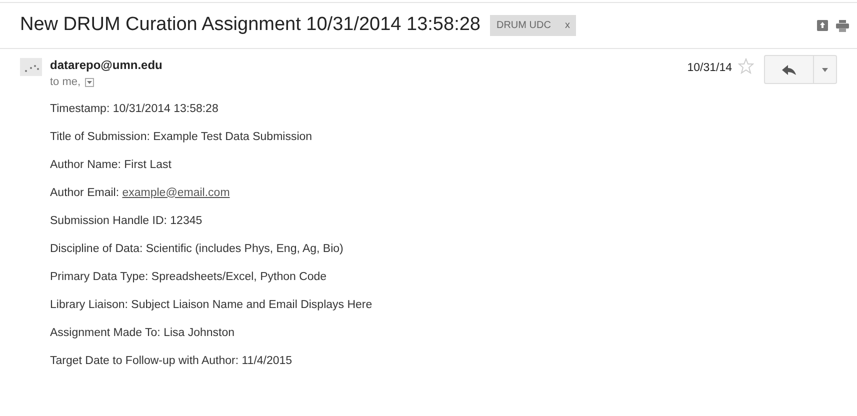 This screenshot has width=857, height=416. I want to click on recipients: to me,, so click(65, 82).